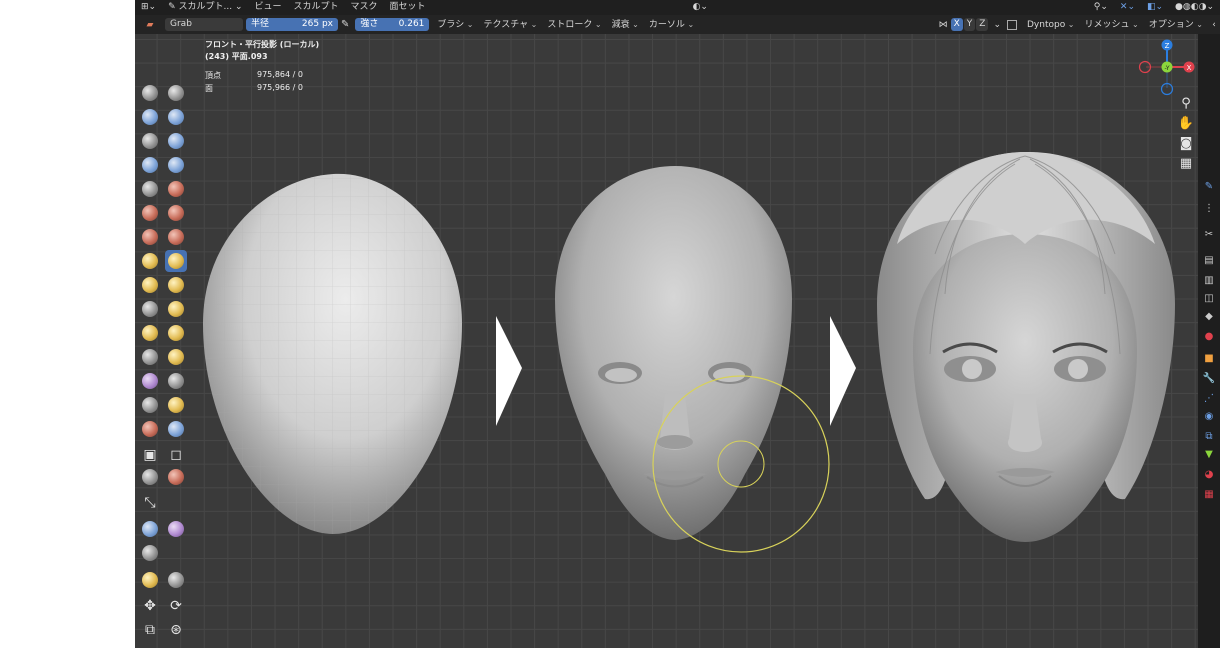 The image size is (1220, 648). Describe the element at coordinates (176, 309) in the screenshot. I see `nudge-brush-icon` at that location.